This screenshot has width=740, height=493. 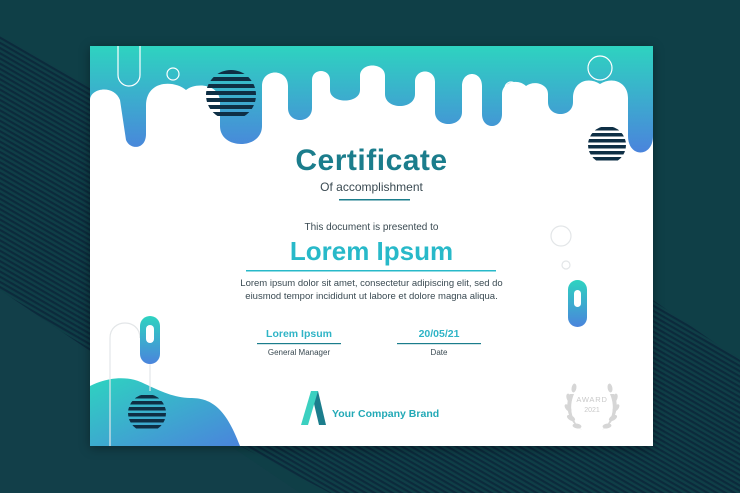 What do you see at coordinates (313, 408) in the screenshot?
I see `letter-a-logo-icon` at bounding box center [313, 408].